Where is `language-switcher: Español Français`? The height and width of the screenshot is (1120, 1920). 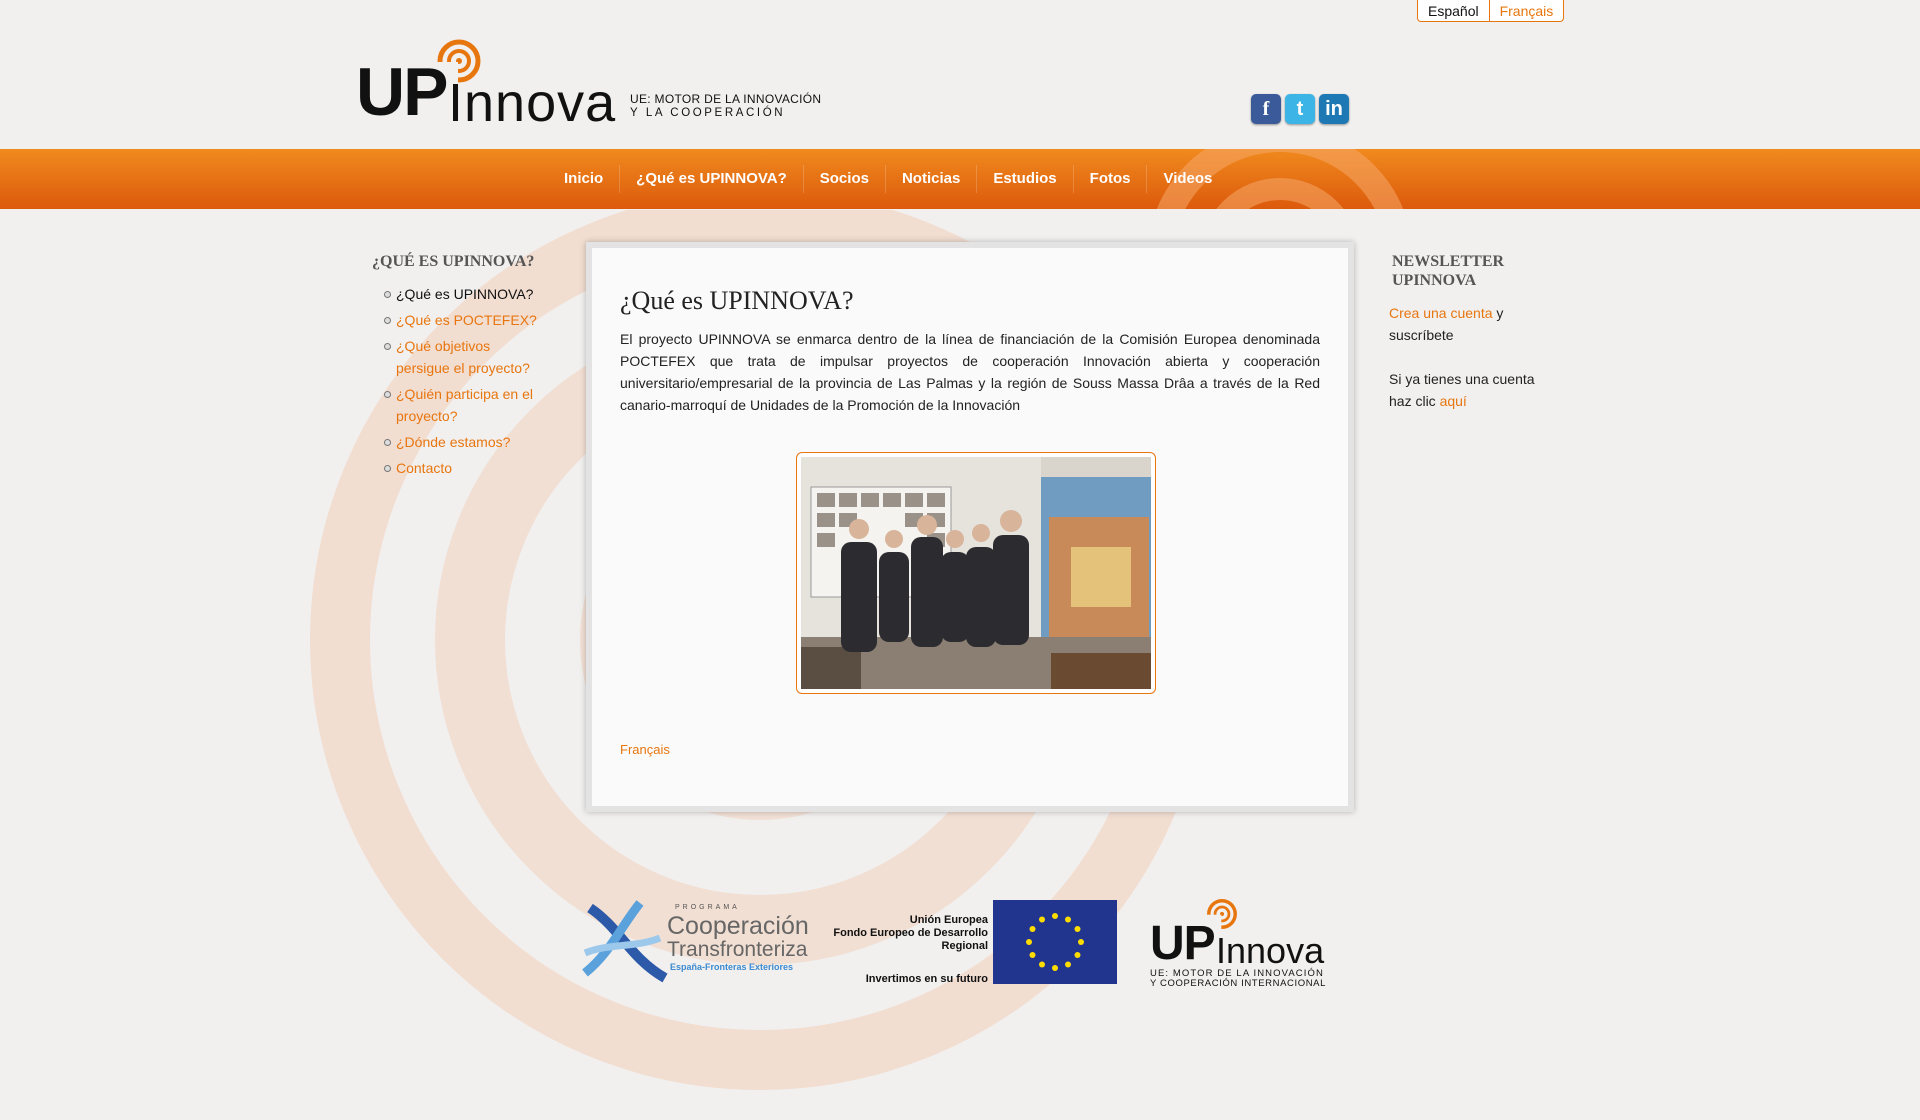
language-switcher: Español Français is located at coordinates (1491, 11).